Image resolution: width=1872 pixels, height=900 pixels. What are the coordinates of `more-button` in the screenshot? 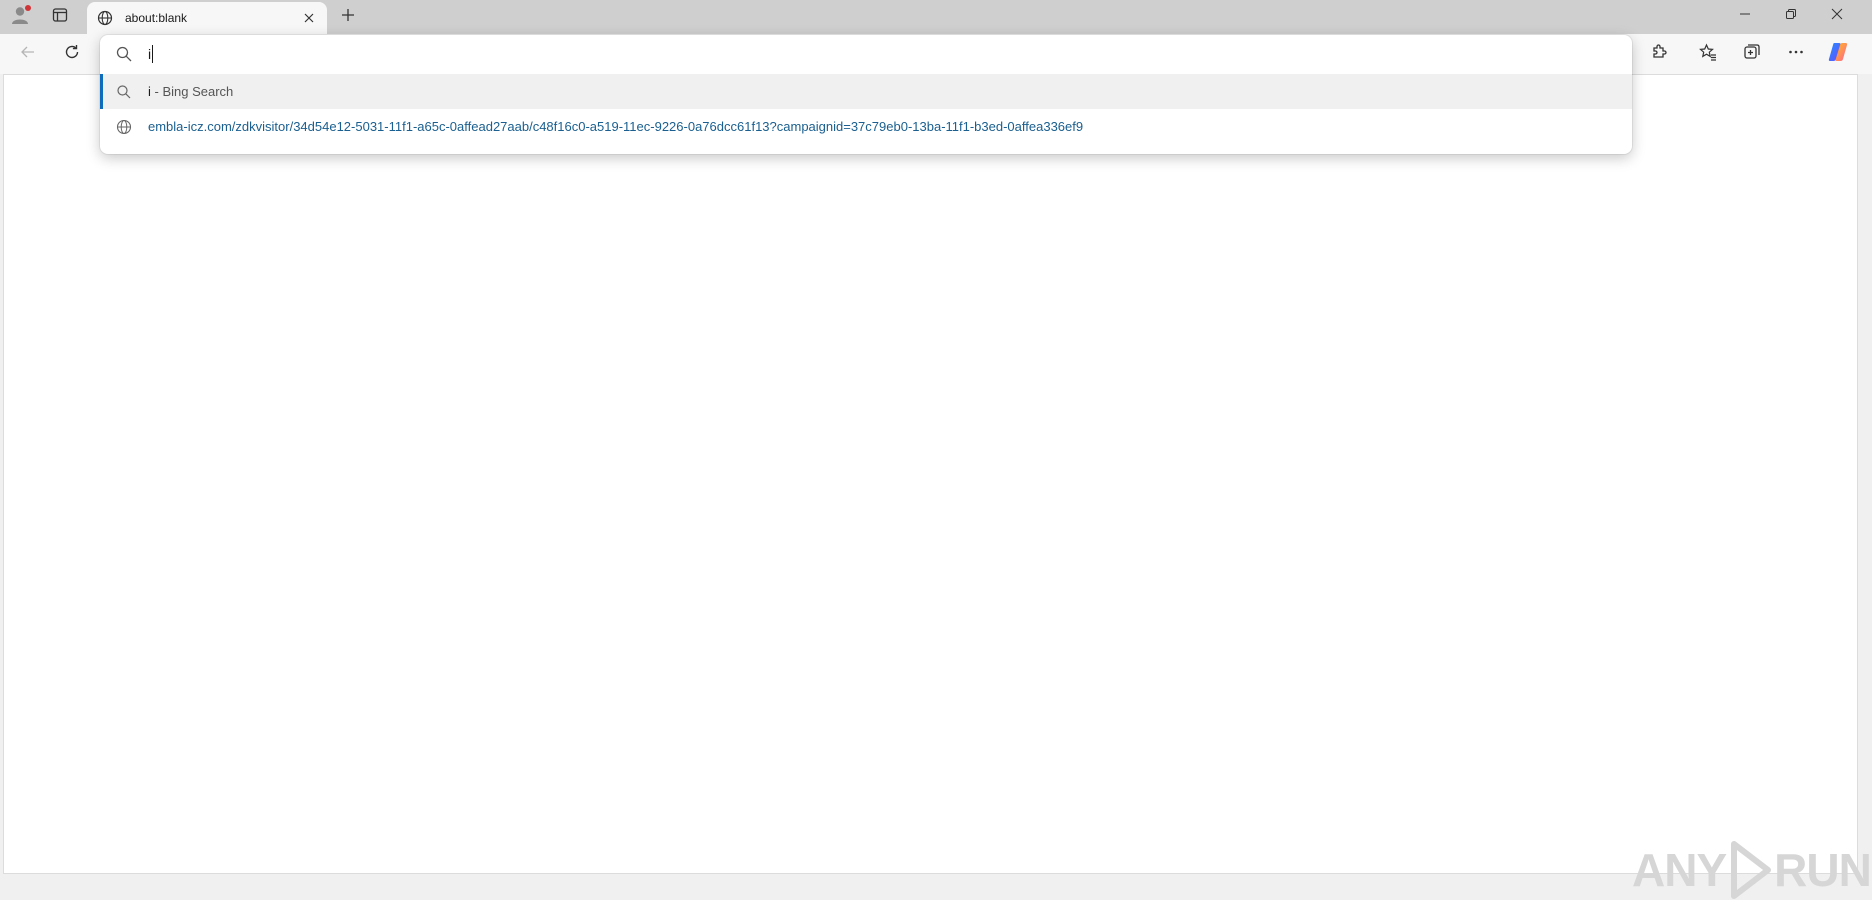 It's located at (1796, 54).